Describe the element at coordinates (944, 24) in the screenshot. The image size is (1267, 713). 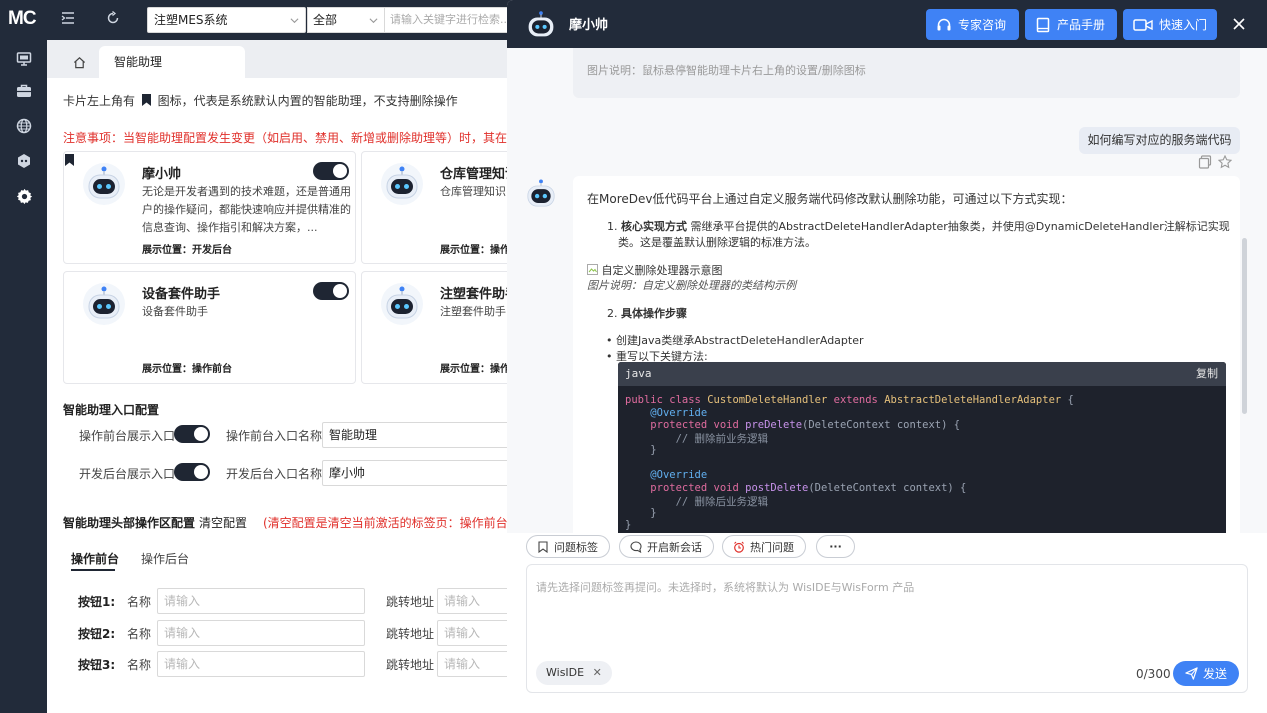
I see `headset-icon` at that location.